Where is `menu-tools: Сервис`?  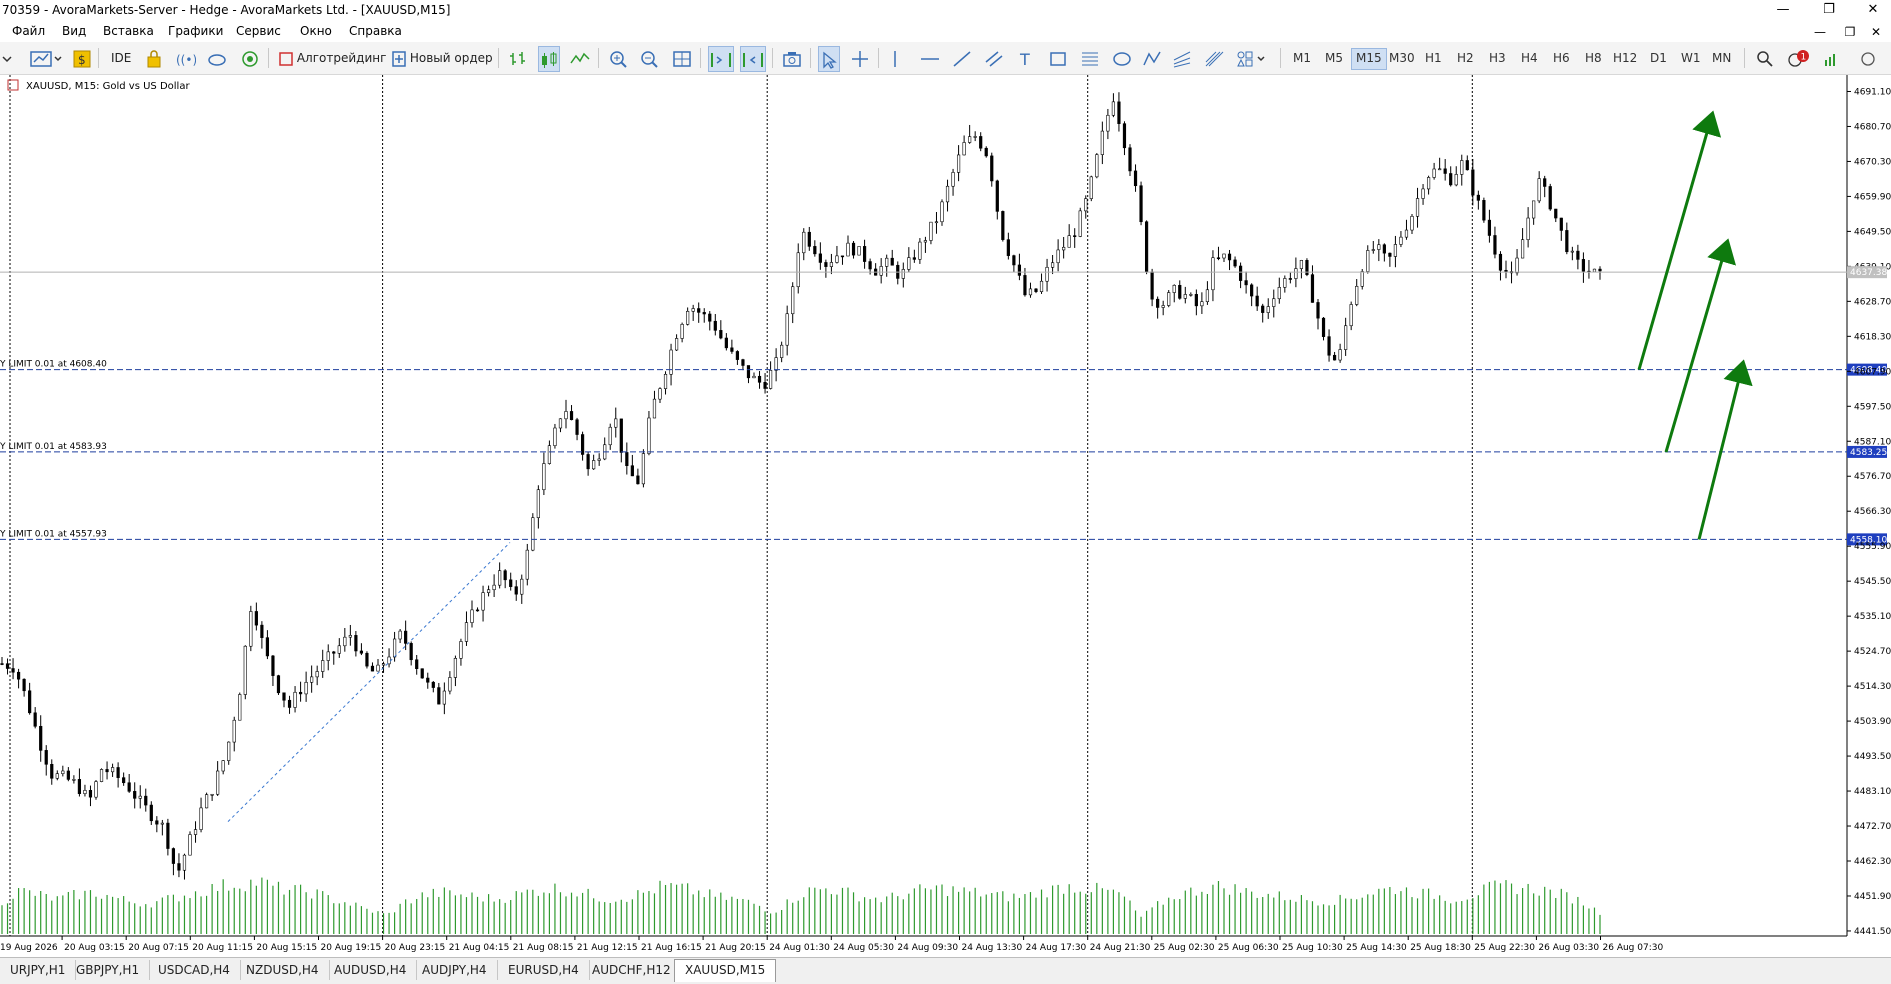 menu-tools: Сервис is located at coordinates (258, 31).